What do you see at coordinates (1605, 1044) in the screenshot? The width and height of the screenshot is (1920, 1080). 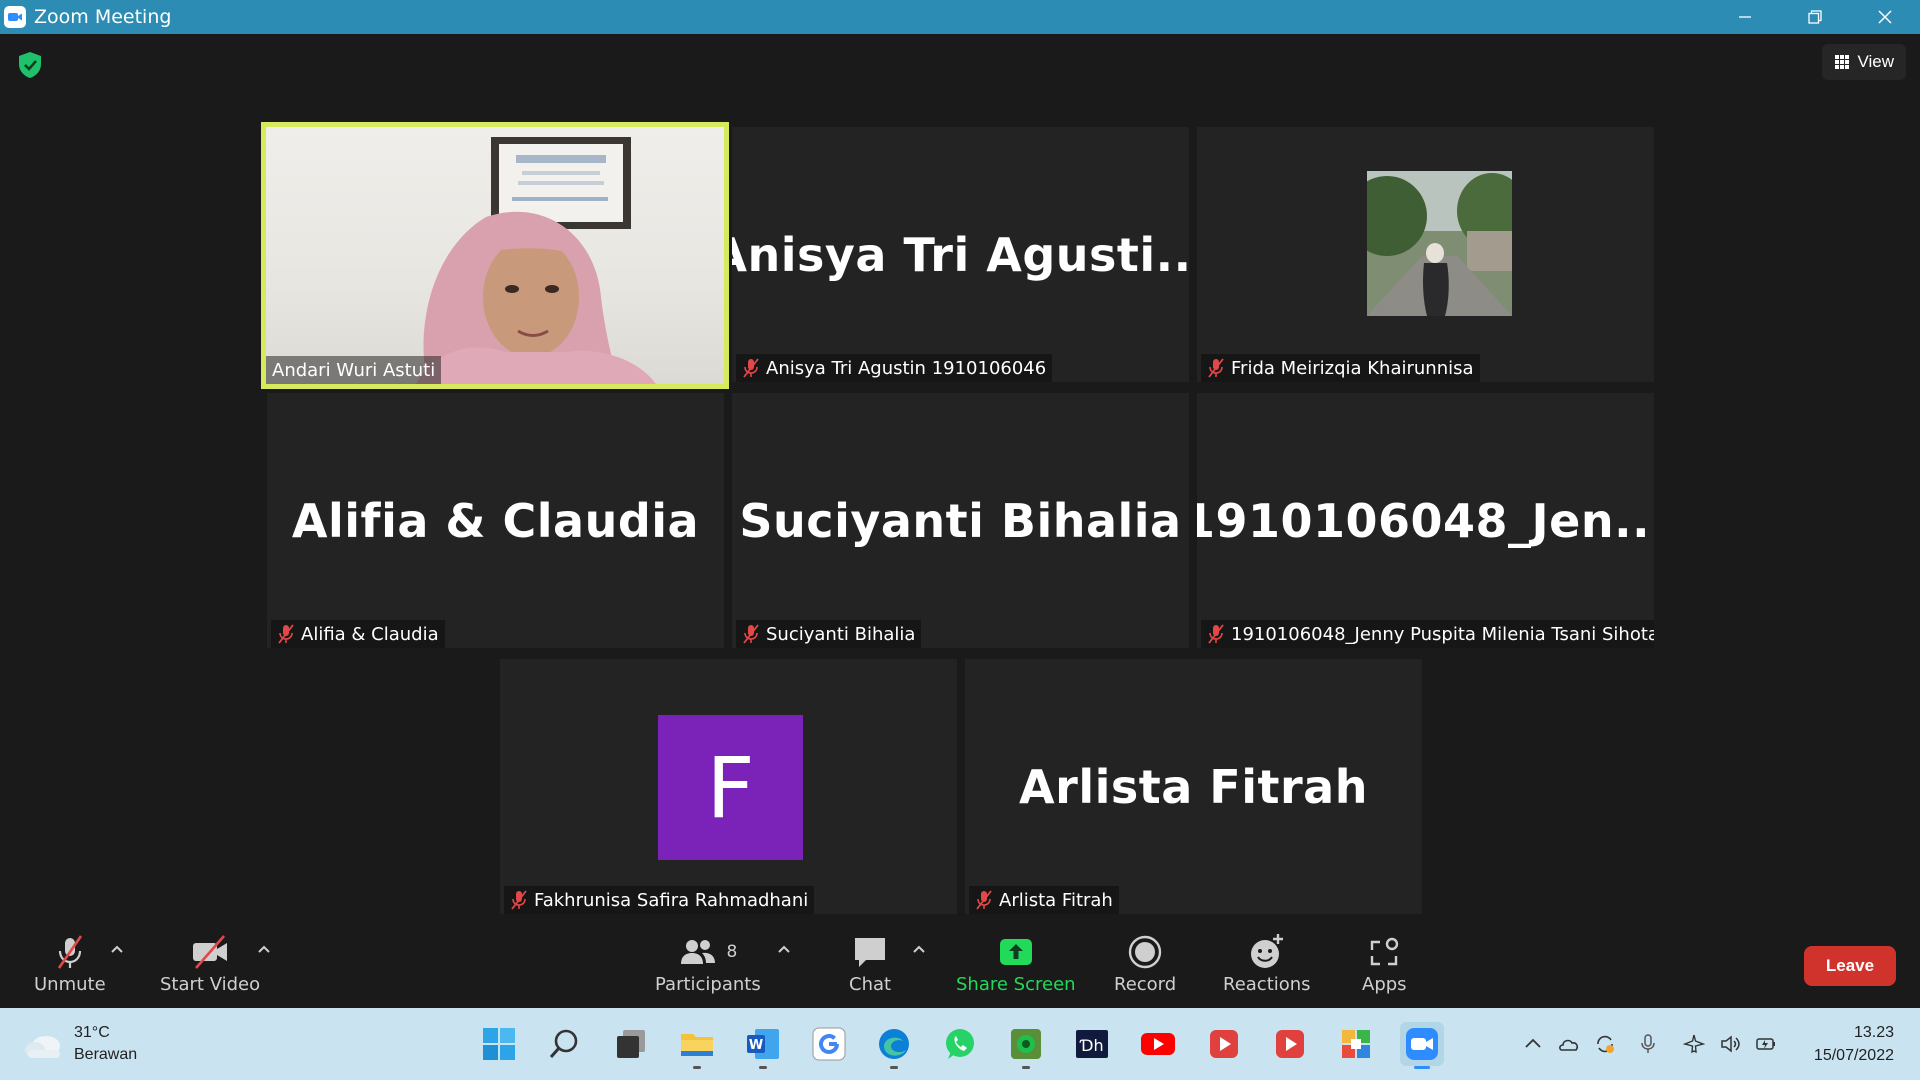 I see `tray-sync` at bounding box center [1605, 1044].